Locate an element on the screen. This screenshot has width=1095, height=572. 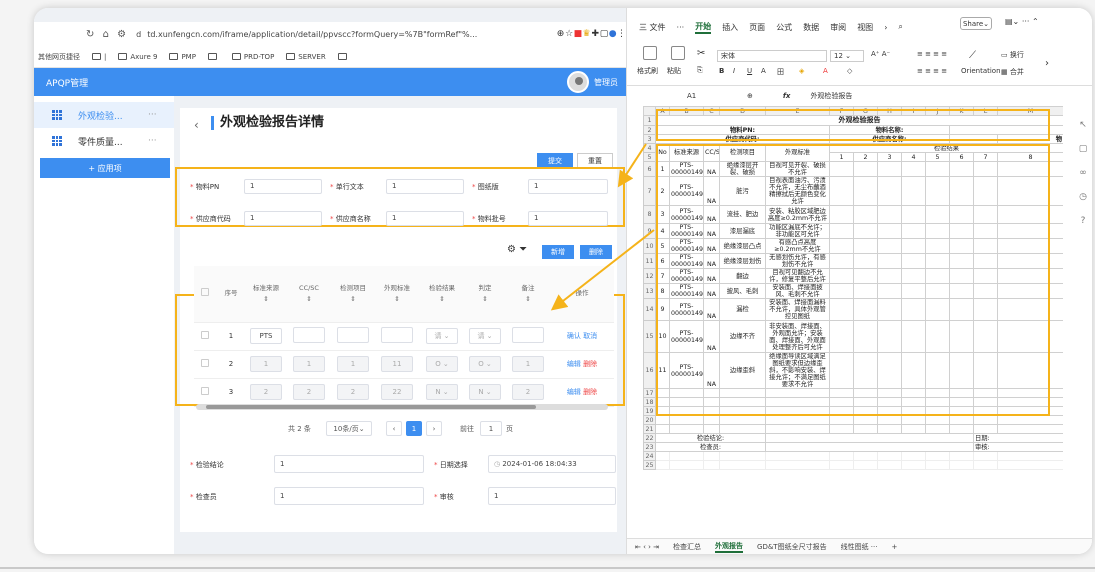
bookmark-blank is located at coordinates (213, 56).